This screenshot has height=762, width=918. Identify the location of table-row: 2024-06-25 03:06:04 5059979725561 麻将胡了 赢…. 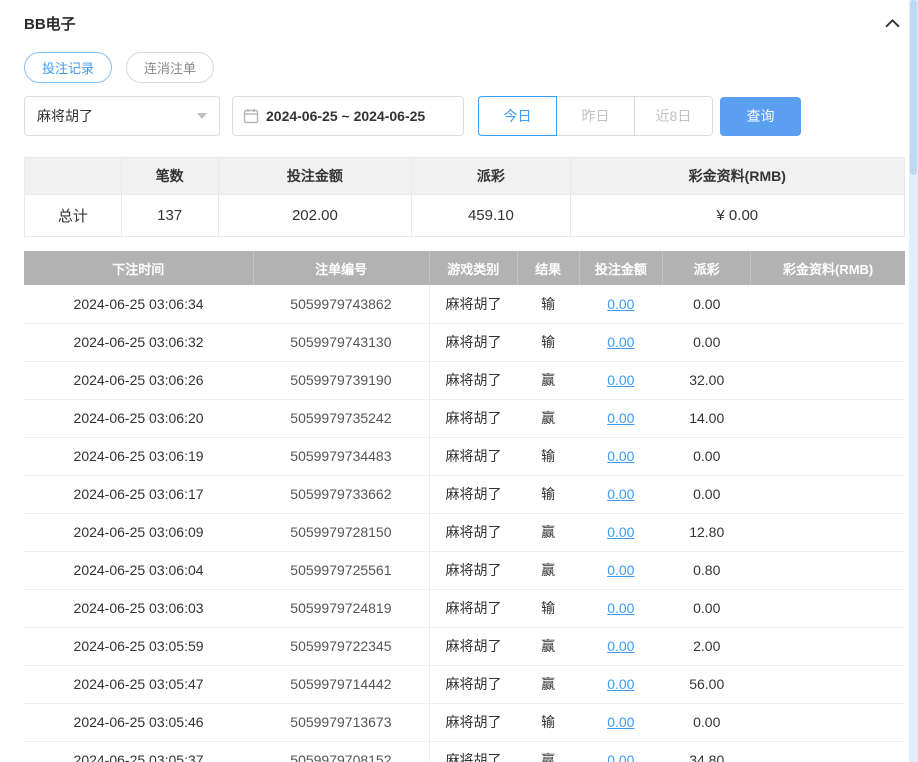
(464, 570).